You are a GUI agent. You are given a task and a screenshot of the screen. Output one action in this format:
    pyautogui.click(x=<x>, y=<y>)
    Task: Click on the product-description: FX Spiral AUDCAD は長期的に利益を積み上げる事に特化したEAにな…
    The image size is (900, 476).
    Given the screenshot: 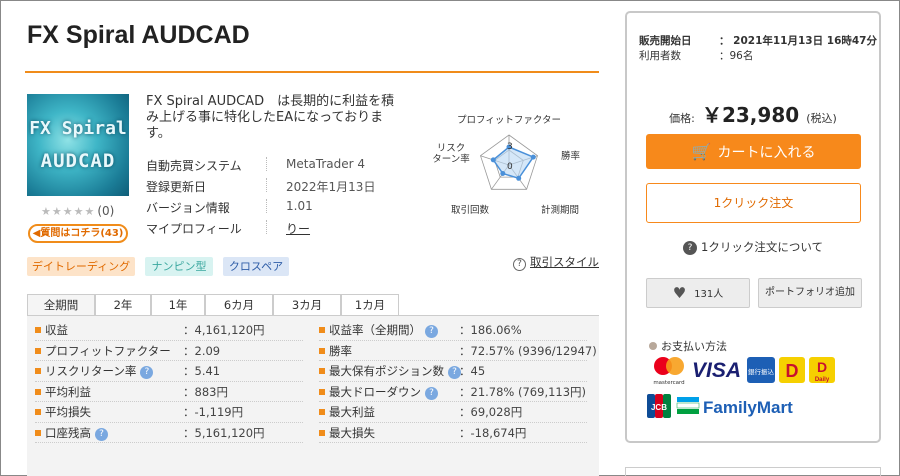 What is the action you would take?
    pyautogui.click(x=270, y=117)
    